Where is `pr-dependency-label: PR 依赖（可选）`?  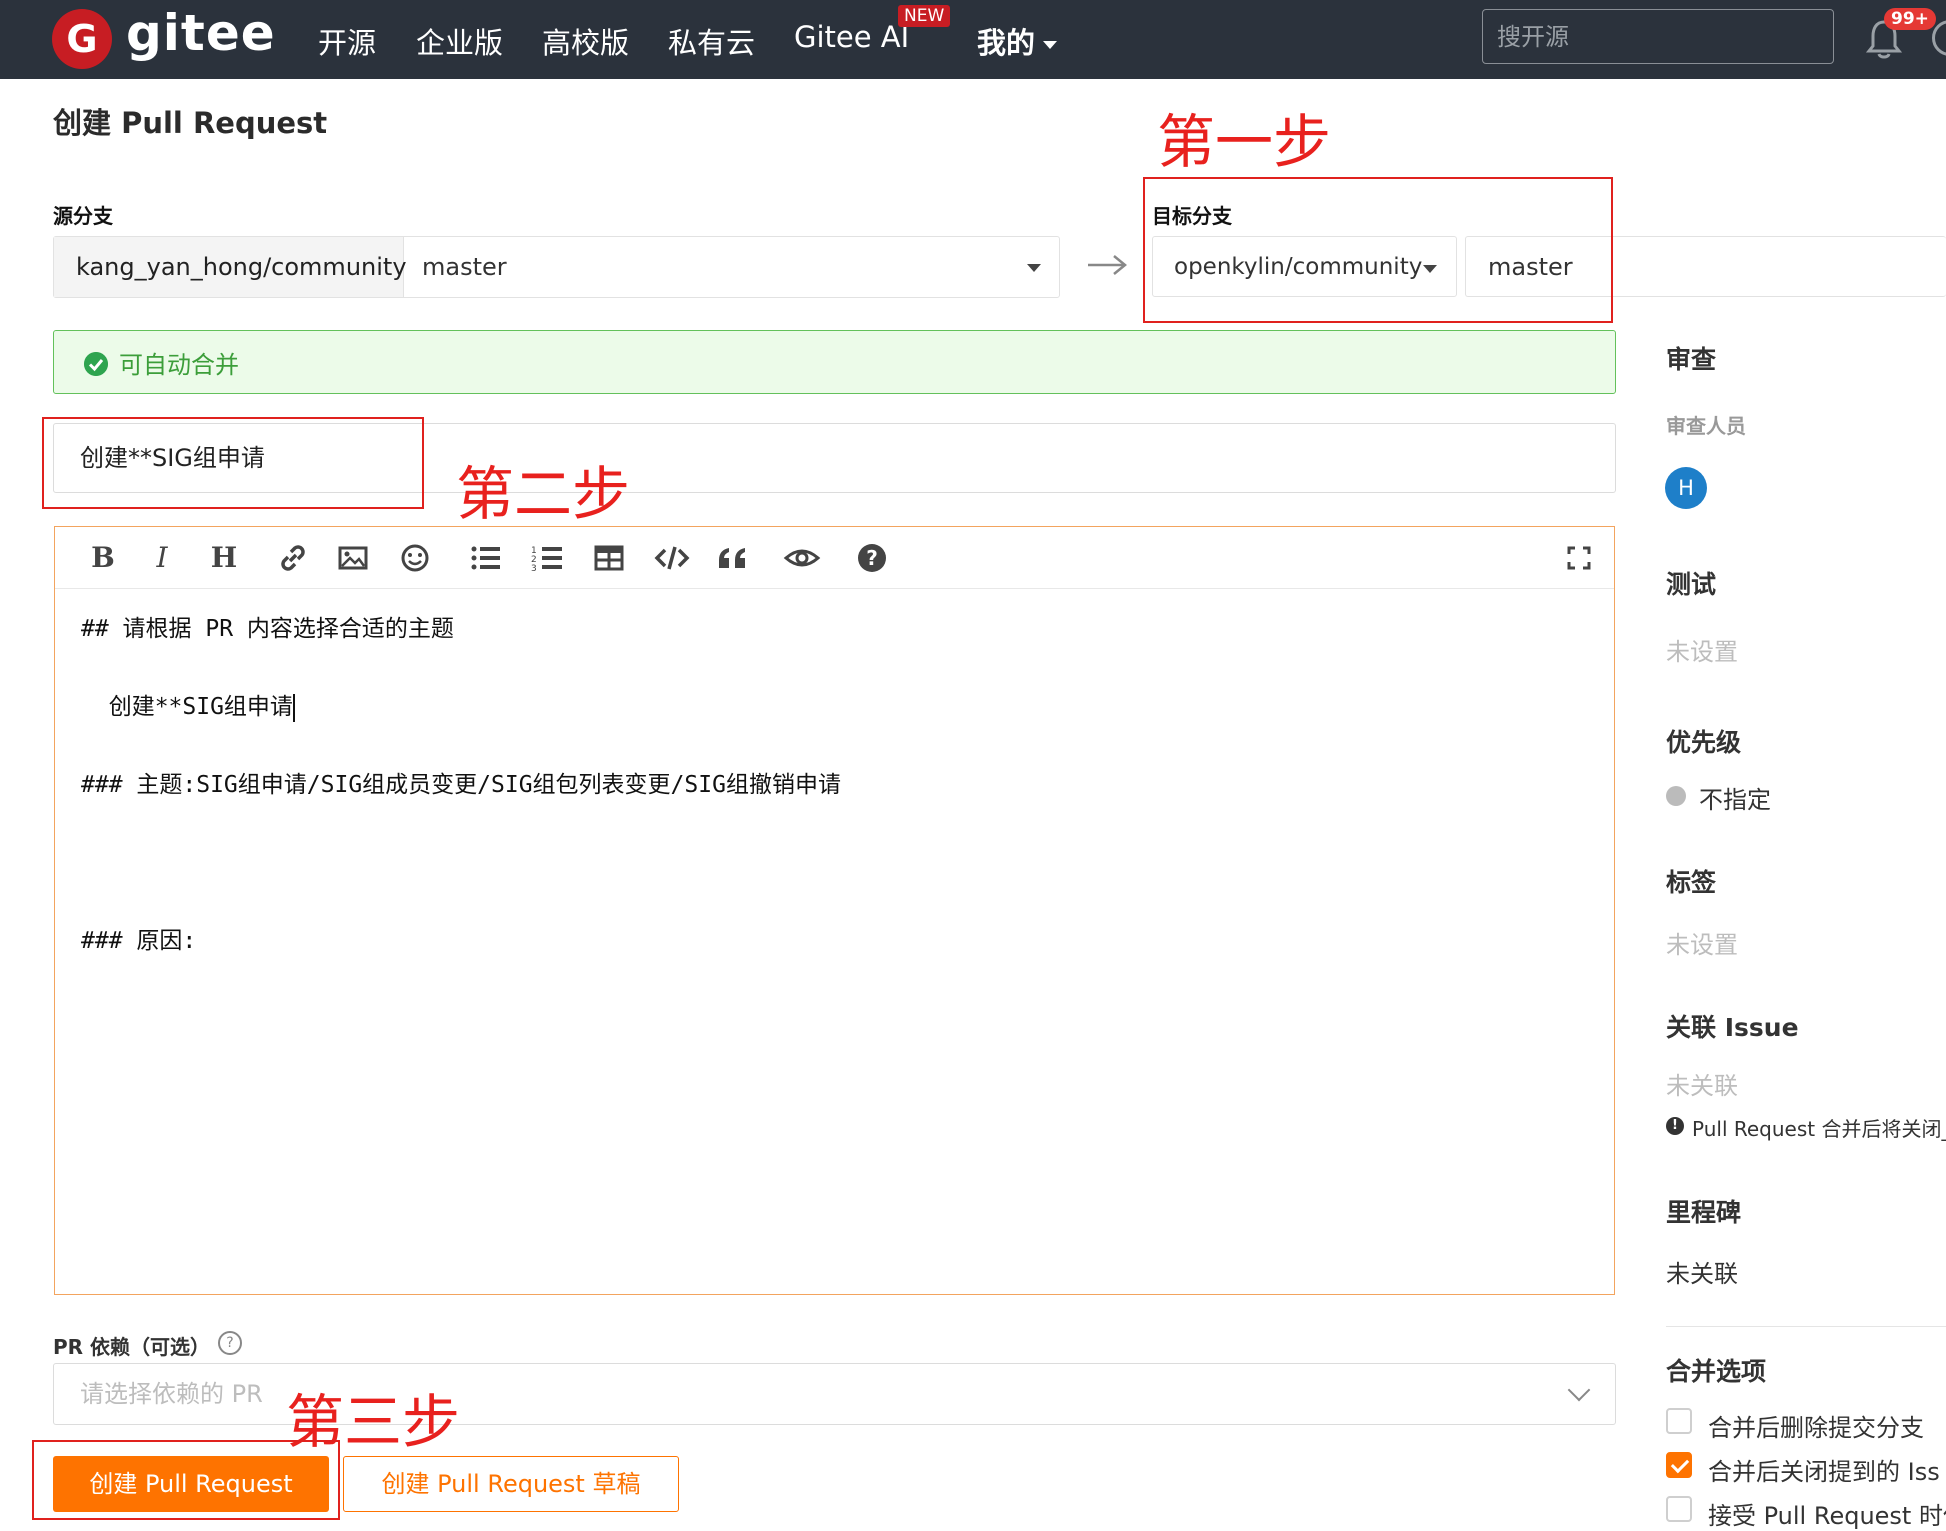 pr-dependency-label: PR 依赖（可选） is located at coordinates (132, 1347).